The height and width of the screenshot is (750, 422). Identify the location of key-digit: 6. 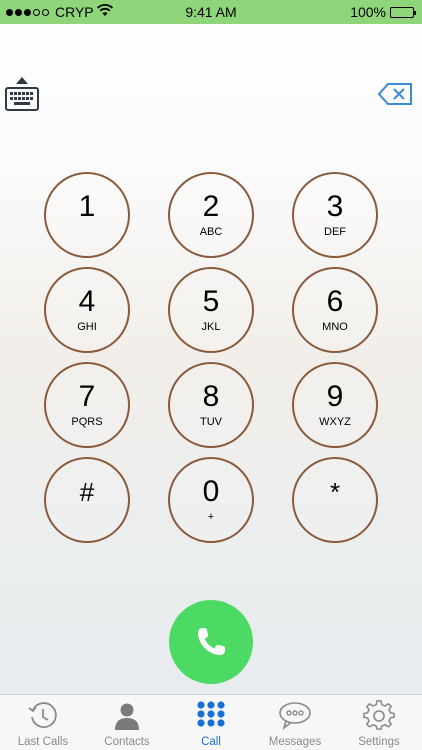
(335, 301).